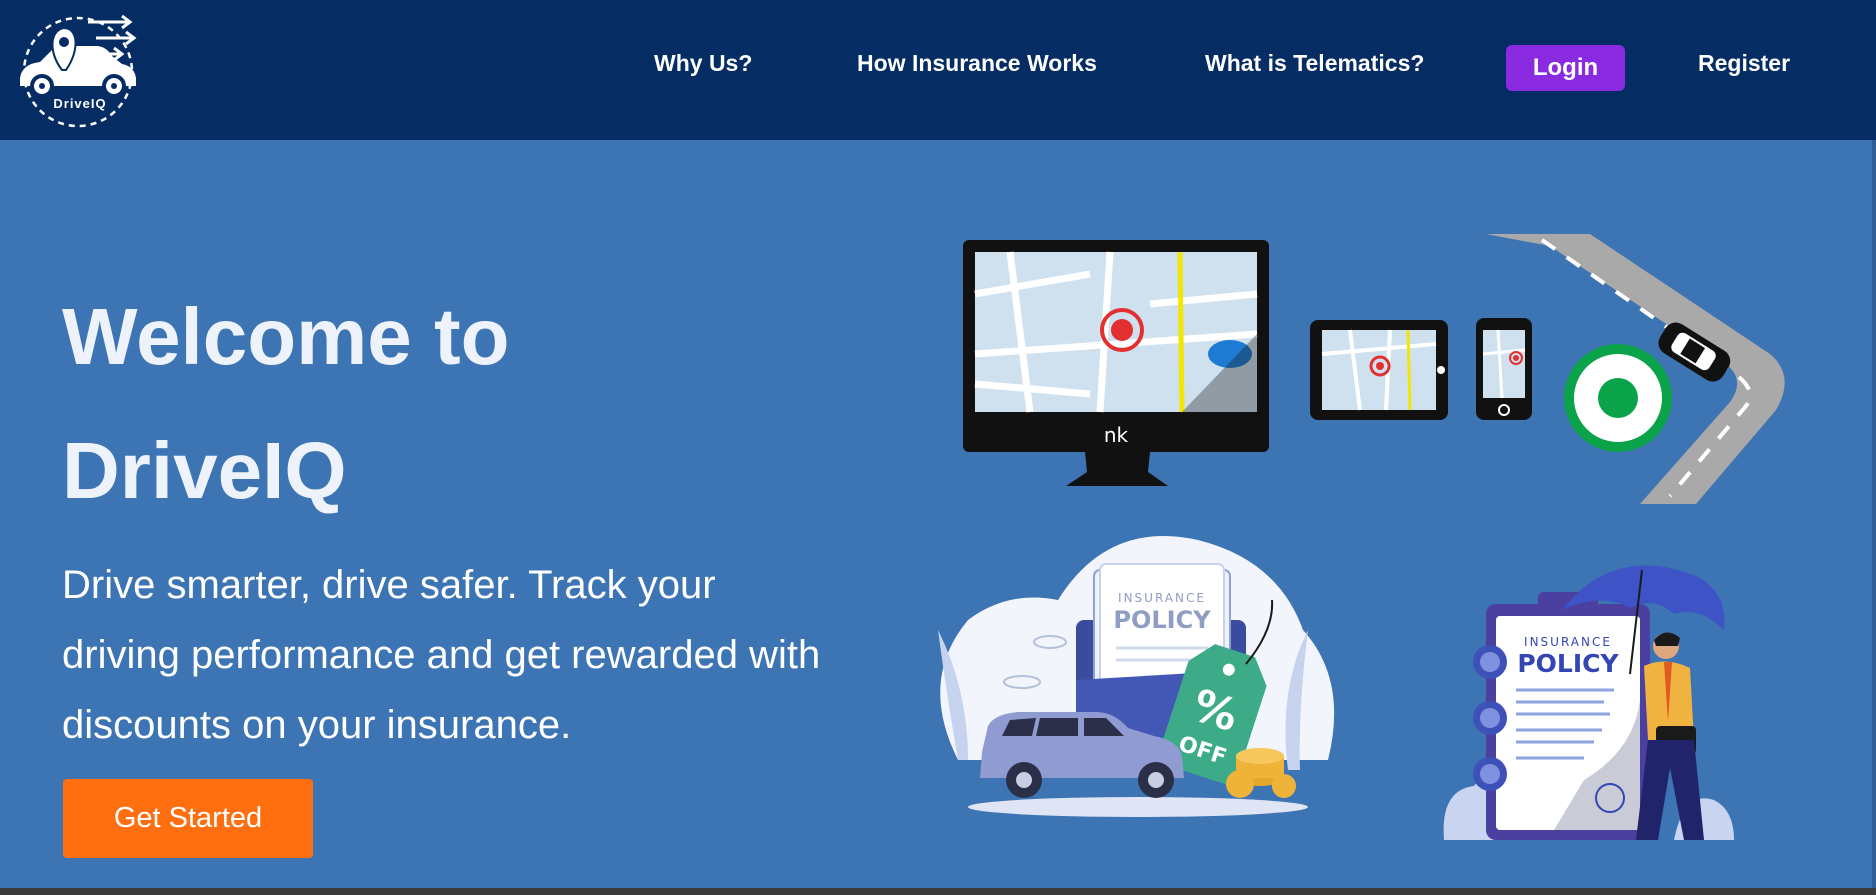  What do you see at coordinates (80, 103) in the screenshot?
I see `logo-text: DriveIQ` at bounding box center [80, 103].